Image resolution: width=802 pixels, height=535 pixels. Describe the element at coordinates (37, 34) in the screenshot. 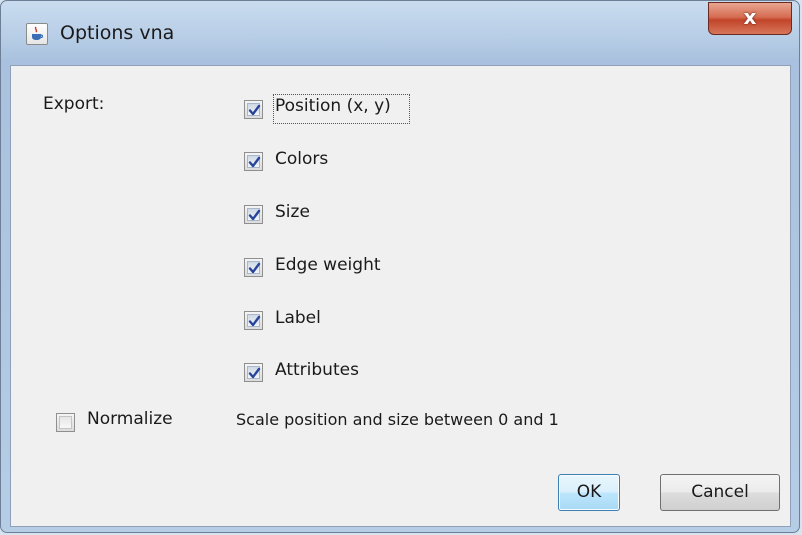

I see `java-cup-icon` at that location.